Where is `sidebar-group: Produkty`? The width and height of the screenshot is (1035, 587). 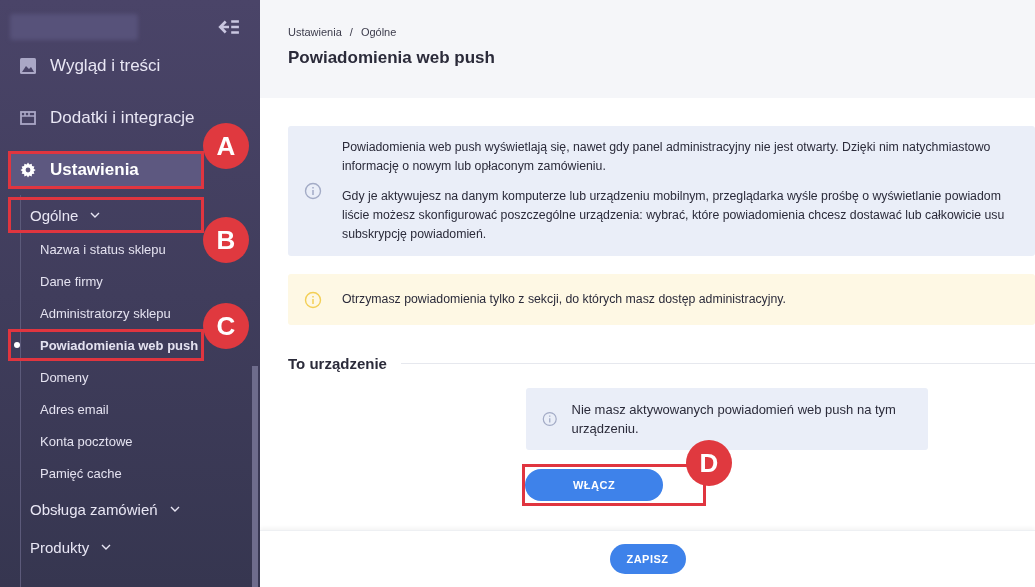 sidebar-group: Produkty is located at coordinates (106, 547).